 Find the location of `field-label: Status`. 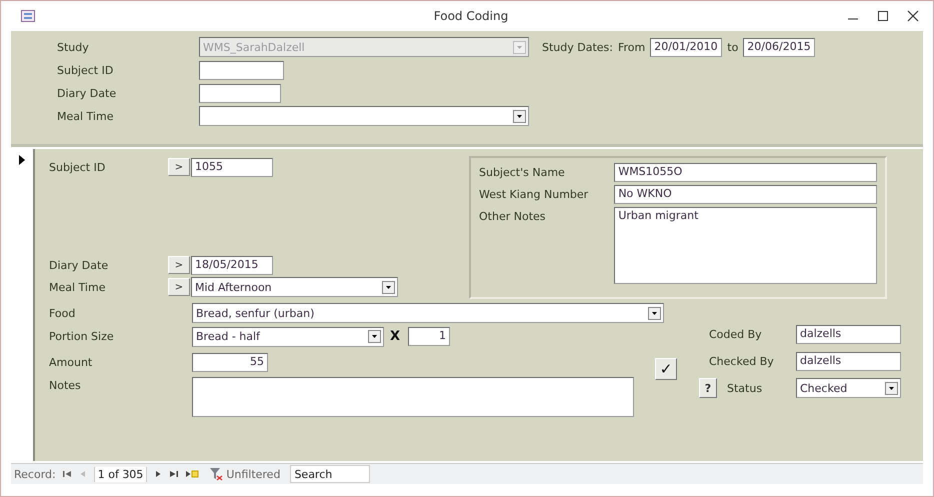

field-label: Status is located at coordinates (745, 388).